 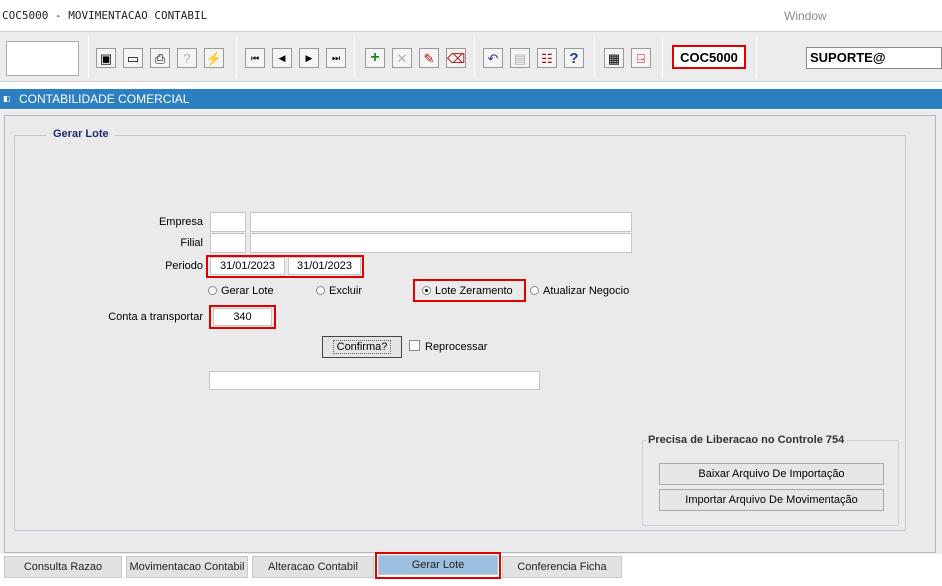 I want to click on radio-gerar-lote: Gerar Lote, so click(x=241, y=291).